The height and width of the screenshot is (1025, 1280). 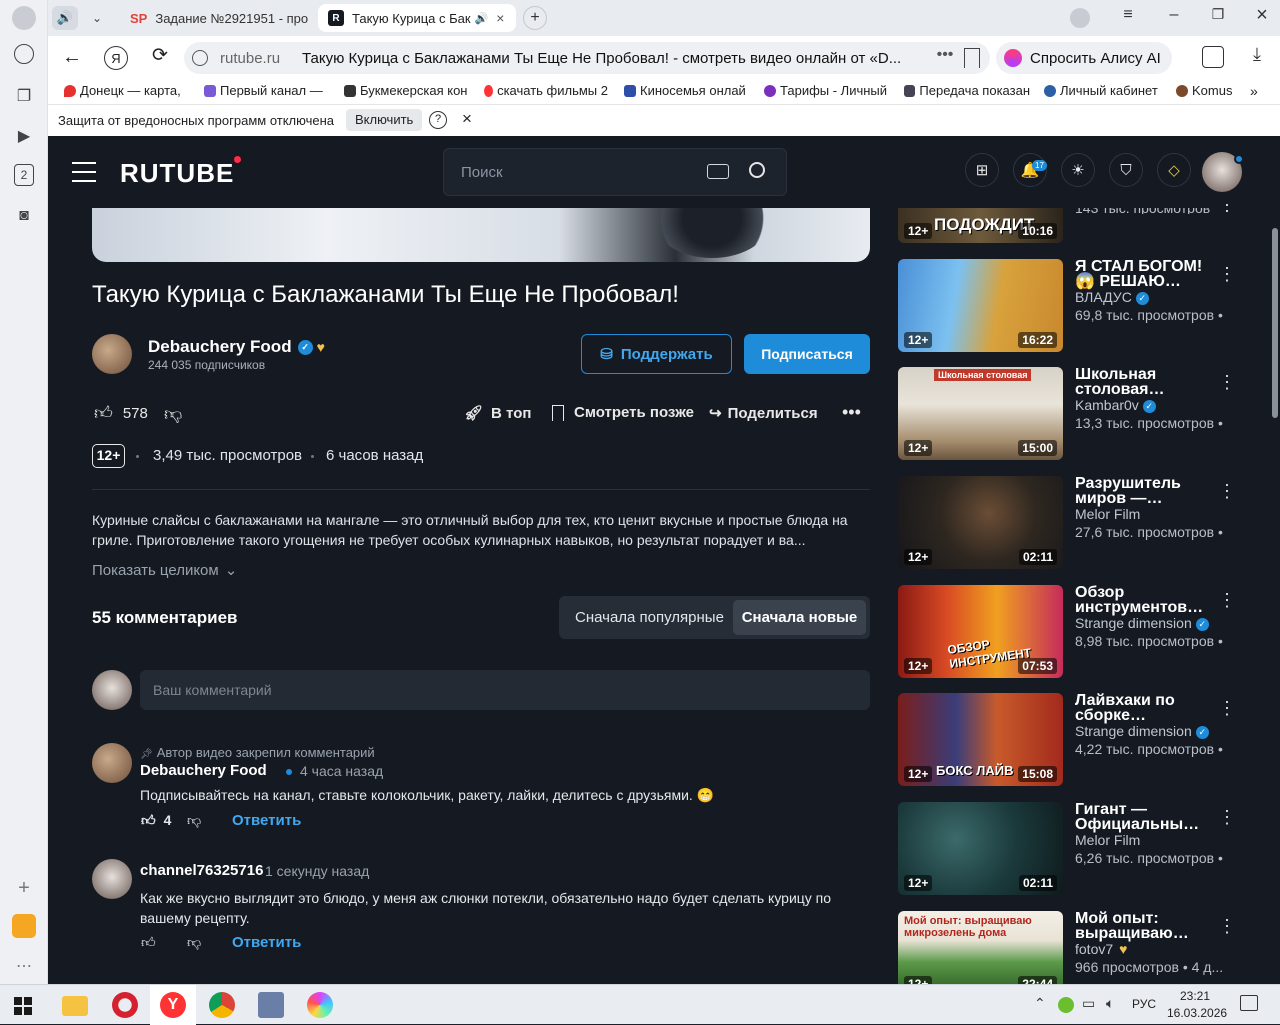 I want to click on clock-date: 16.03.2026, so click(x=1197, y=1013).